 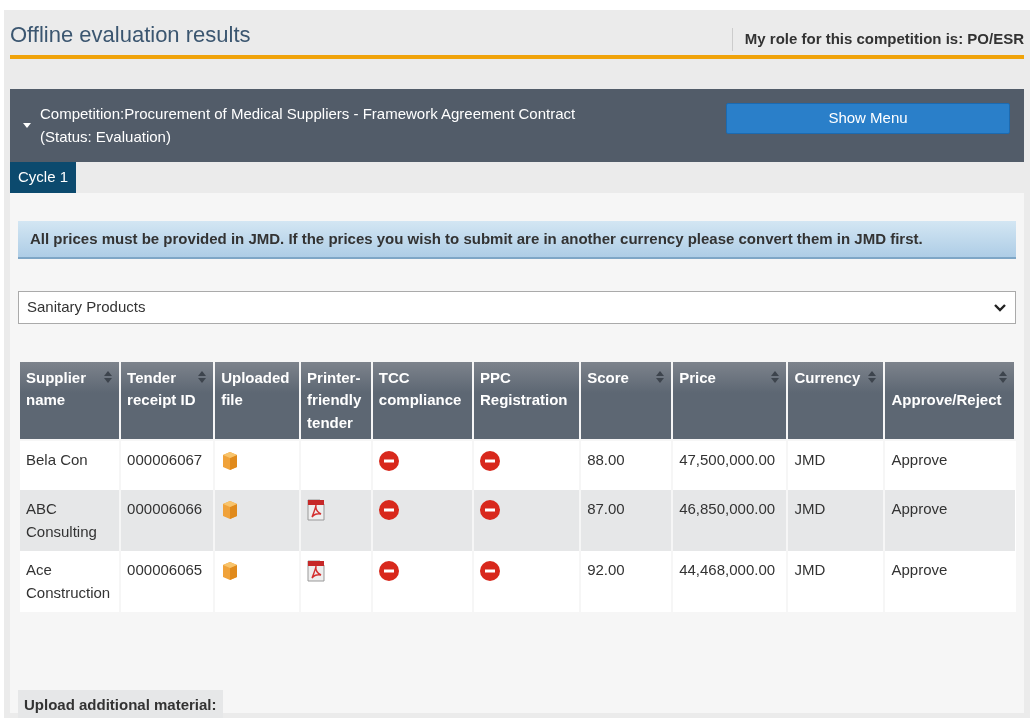 What do you see at coordinates (730, 400) in the screenshot?
I see `column-header: Price` at bounding box center [730, 400].